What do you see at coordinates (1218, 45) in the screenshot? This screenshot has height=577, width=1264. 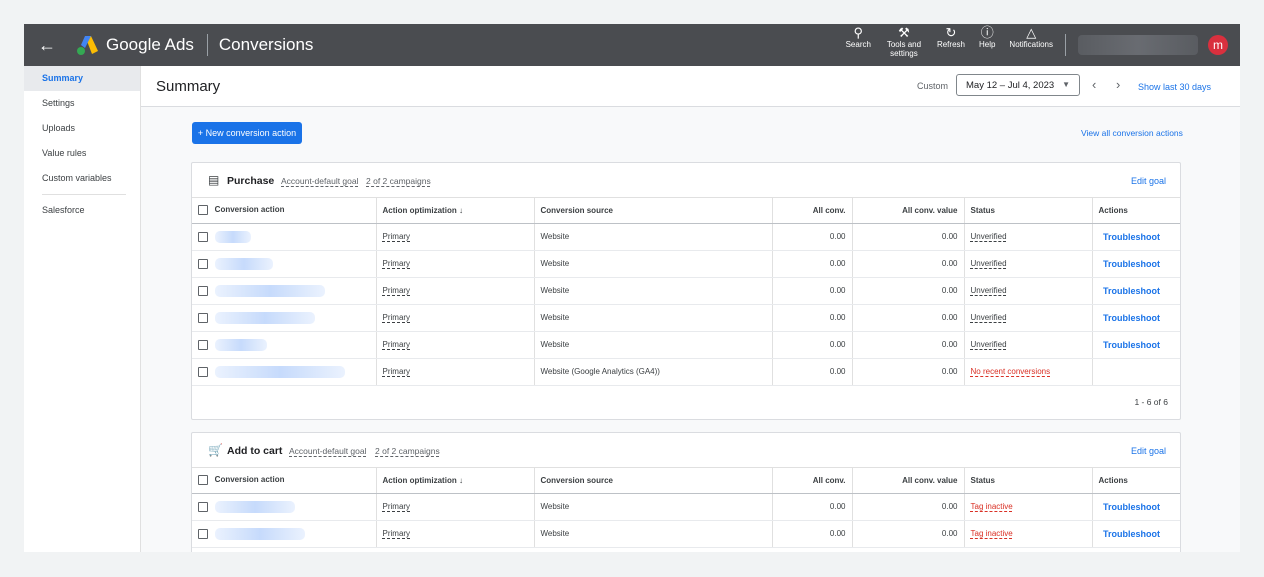 I see `avatar: m` at bounding box center [1218, 45].